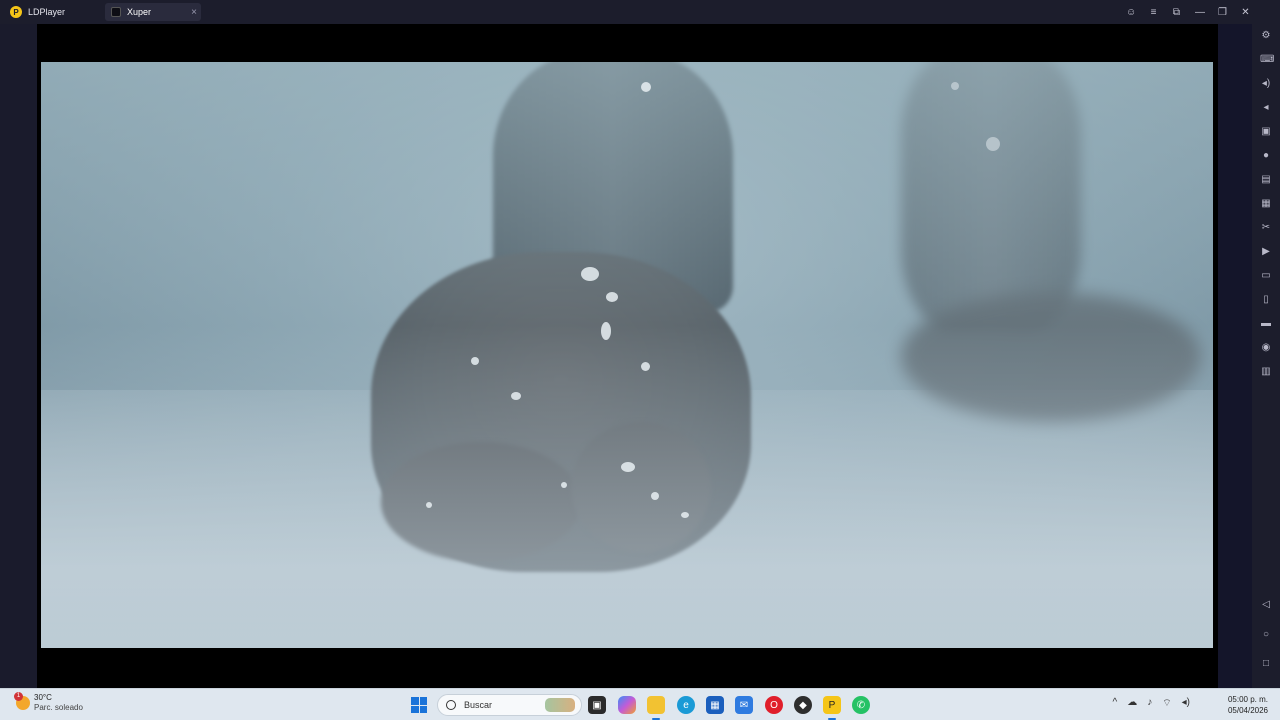 This screenshot has width=1280, height=720. I want to click on microphone-icon: ♪, so click(1149, 703).